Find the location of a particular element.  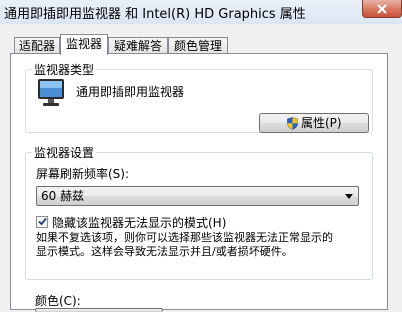

properties-button-label: 属性(P) is located at coordinates (321, 123).